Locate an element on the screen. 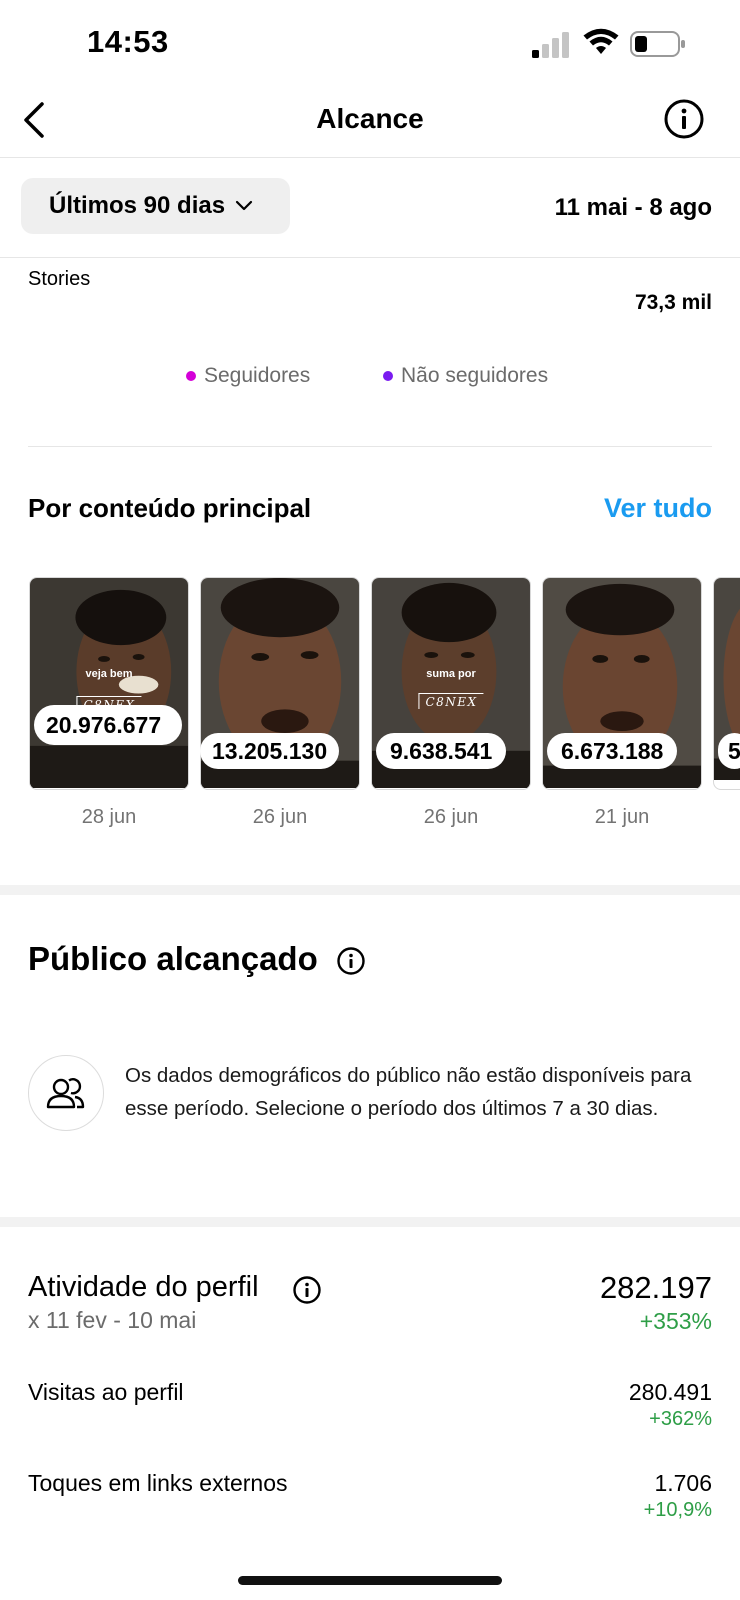 Image resolution: width=740 pixels, height=1600 pixels. top-content-title: Por conteúdo principal is located at coordinates (170, 508).